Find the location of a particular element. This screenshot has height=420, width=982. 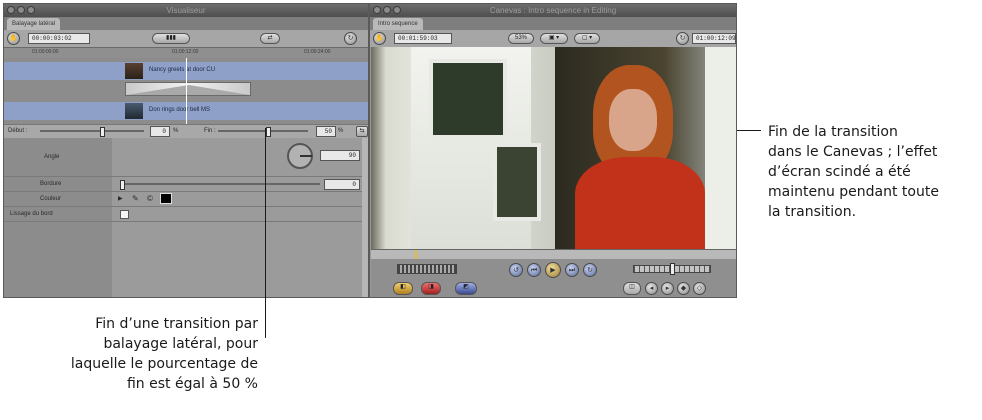

play-icon: ▶ is located at coordinates (553, 270).